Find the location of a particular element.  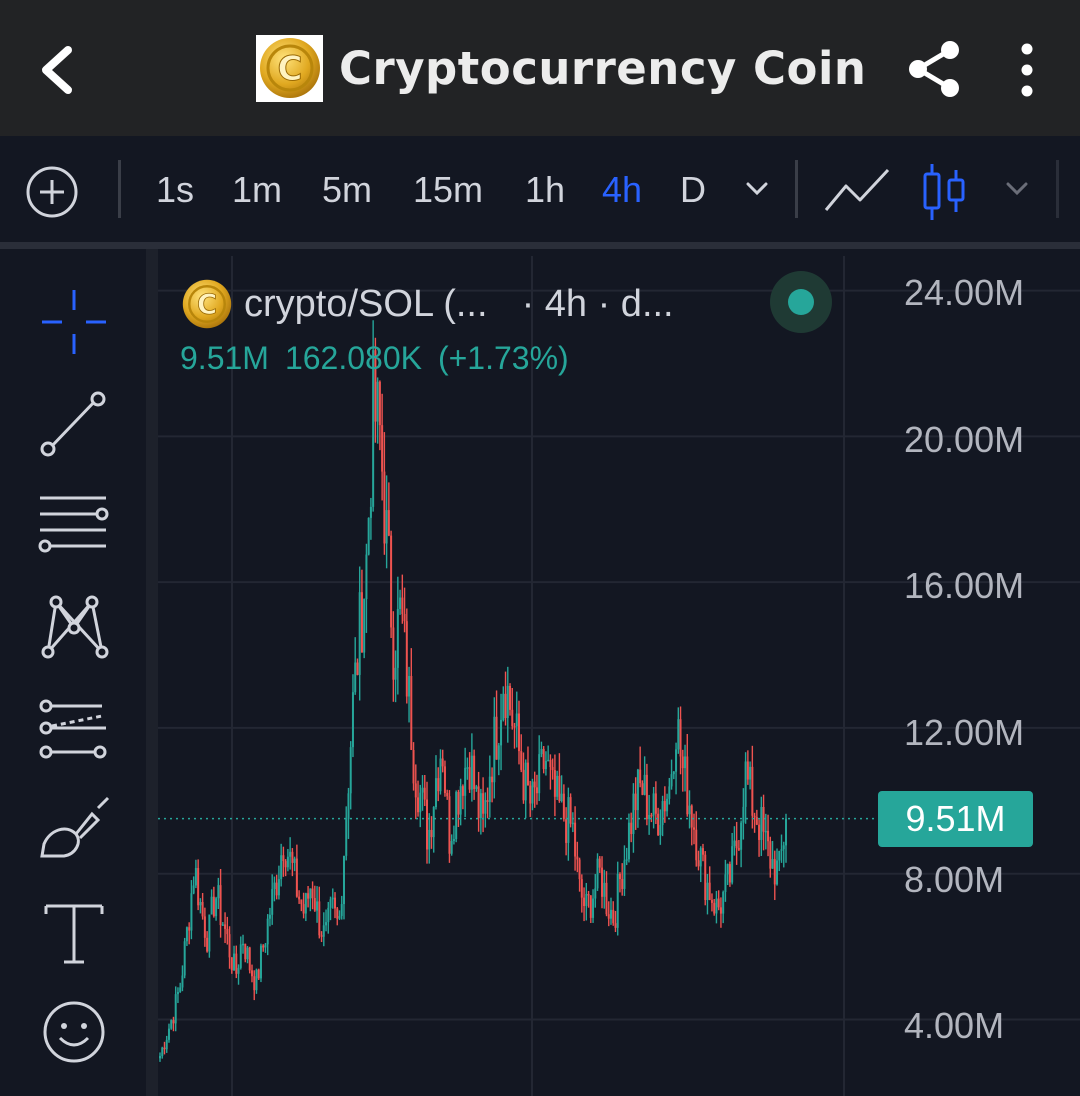

chevron-left-icon is located at coordinates (57, 70).